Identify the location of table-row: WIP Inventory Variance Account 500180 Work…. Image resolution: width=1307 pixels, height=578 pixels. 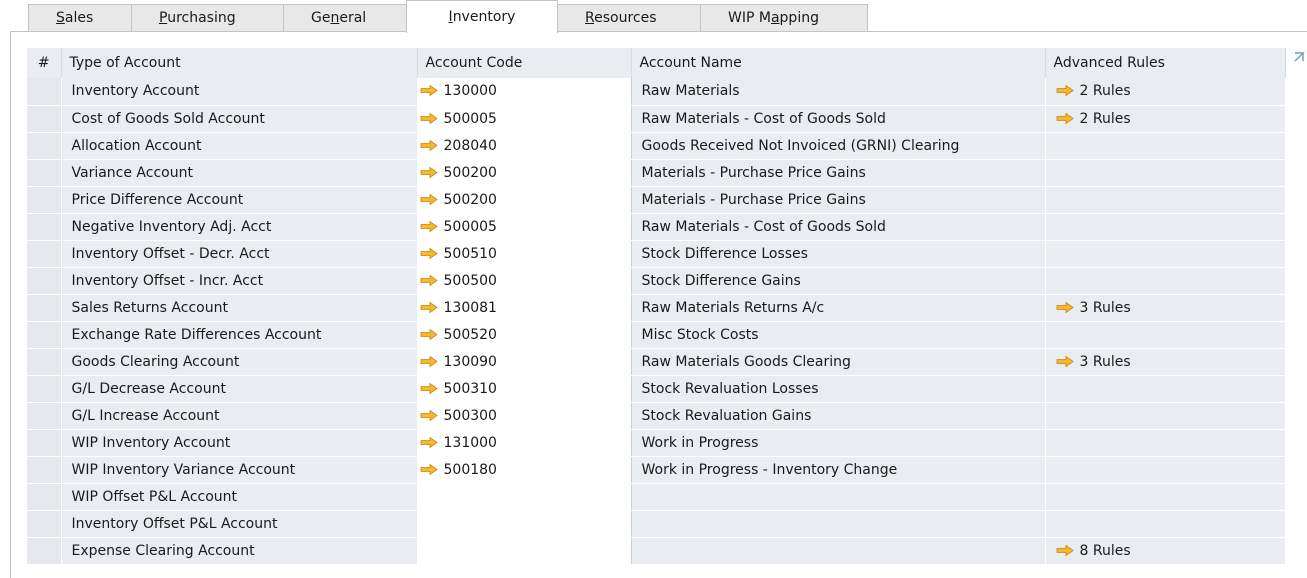
(656, 470).